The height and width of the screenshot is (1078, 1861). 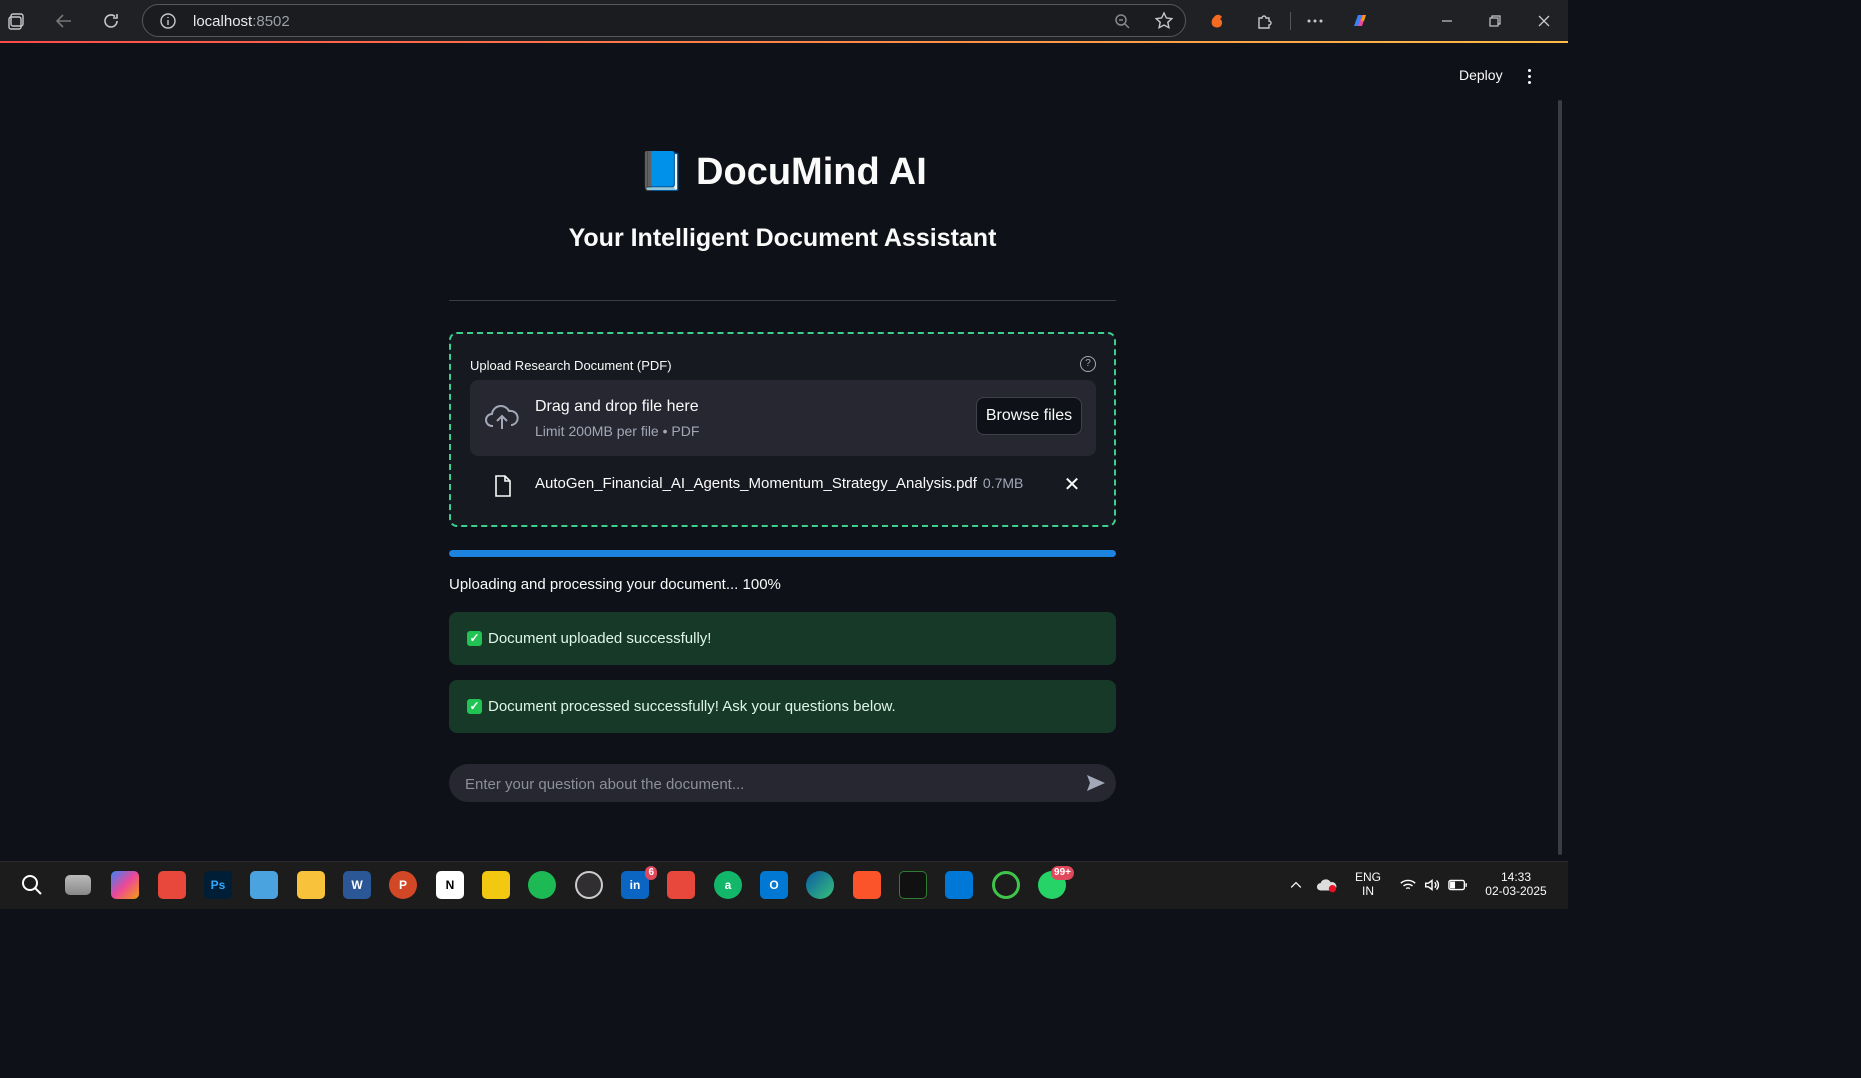 I want to click on cloud-upload-icon, so click(x=502, y=417).